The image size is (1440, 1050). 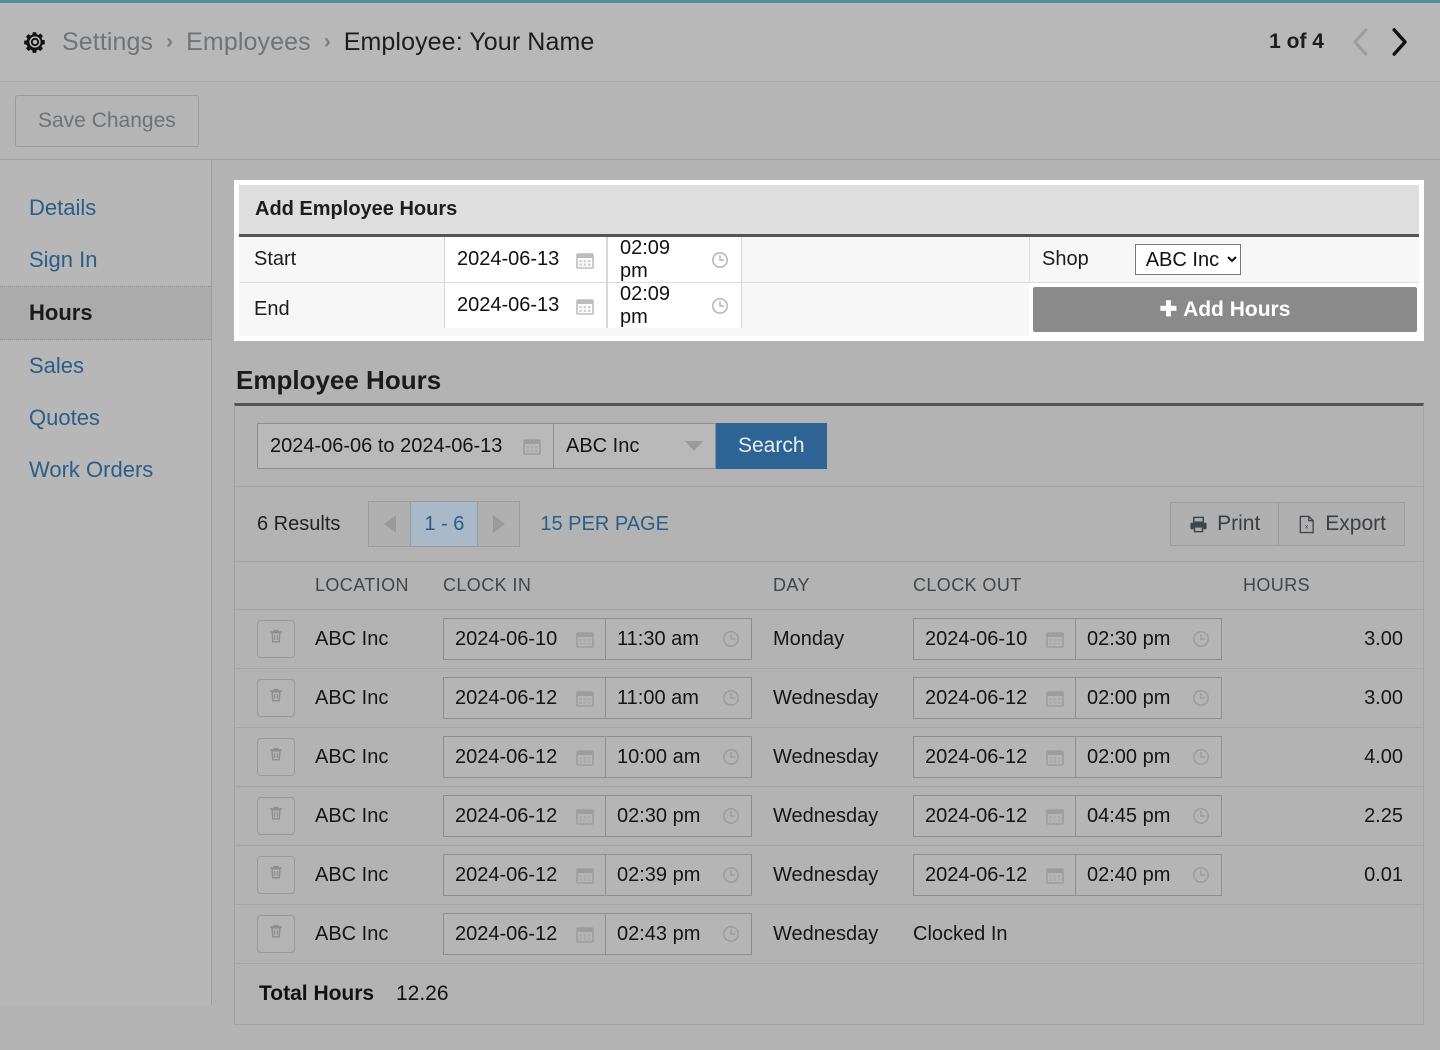 I want to click on clock-out-datetime-input: 2024-06-12 04:45 pm, so click(x=1067, y=816).